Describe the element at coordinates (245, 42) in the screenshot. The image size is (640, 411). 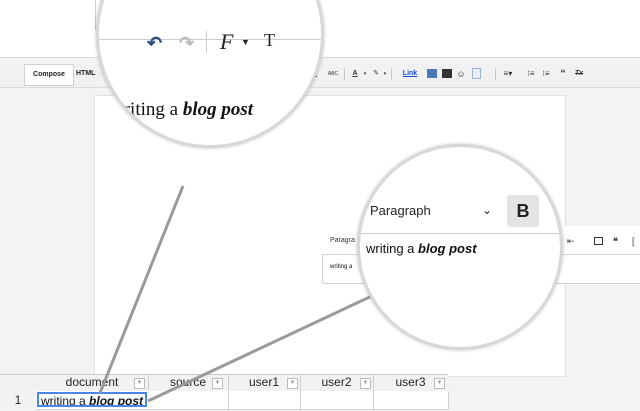
I see `chevron-down-icon: ▼` at that location.